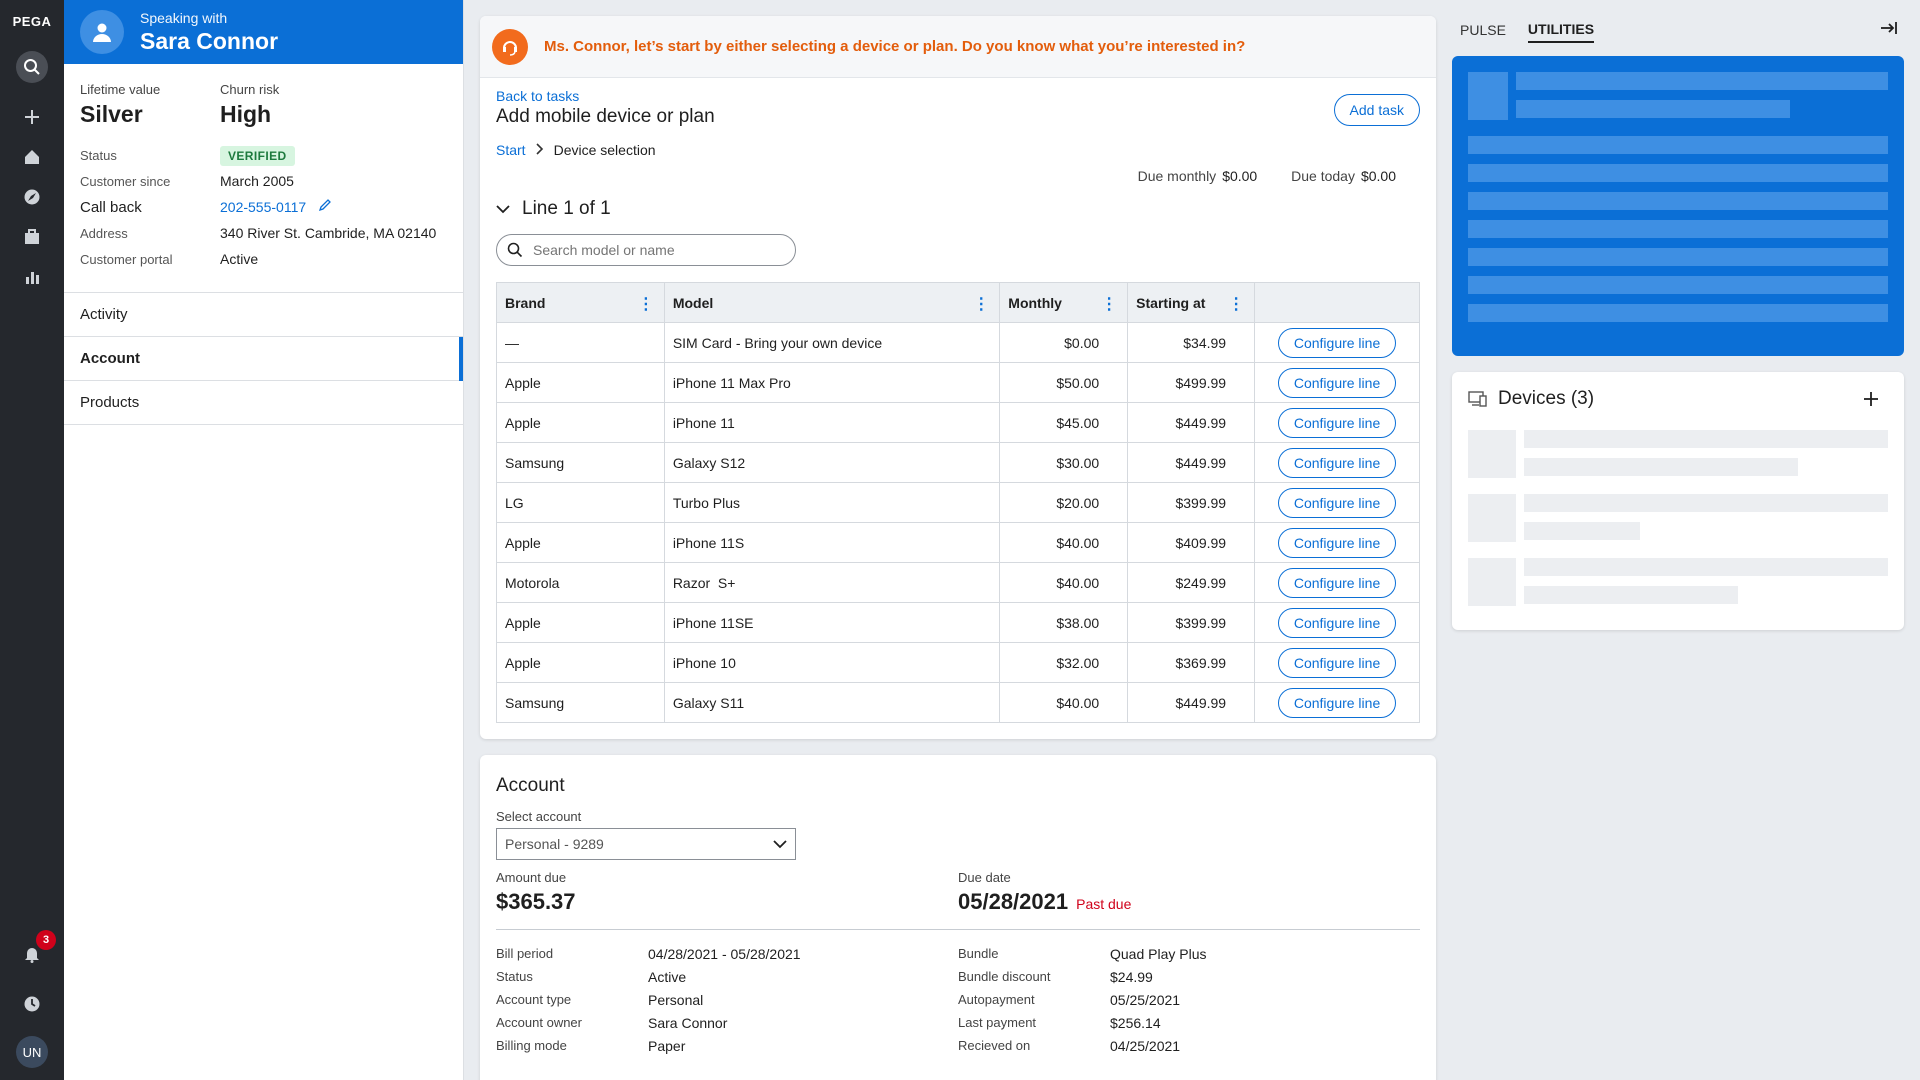 The height and width of the screenshot is (1080, 1920). I want to click on user-avatar: UN, so click(32, 1052).